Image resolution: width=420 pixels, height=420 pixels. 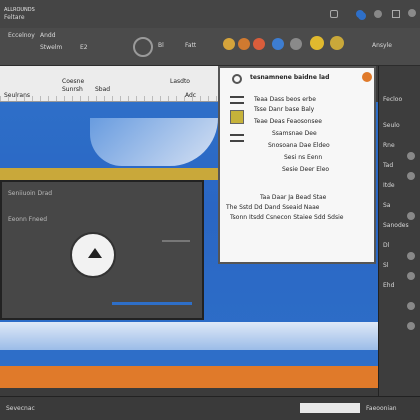 What do you see at coordinates (102, 90) in the screenshot?
I see `ribbon-item-3: Sbad` at bounding box center [102, 90].